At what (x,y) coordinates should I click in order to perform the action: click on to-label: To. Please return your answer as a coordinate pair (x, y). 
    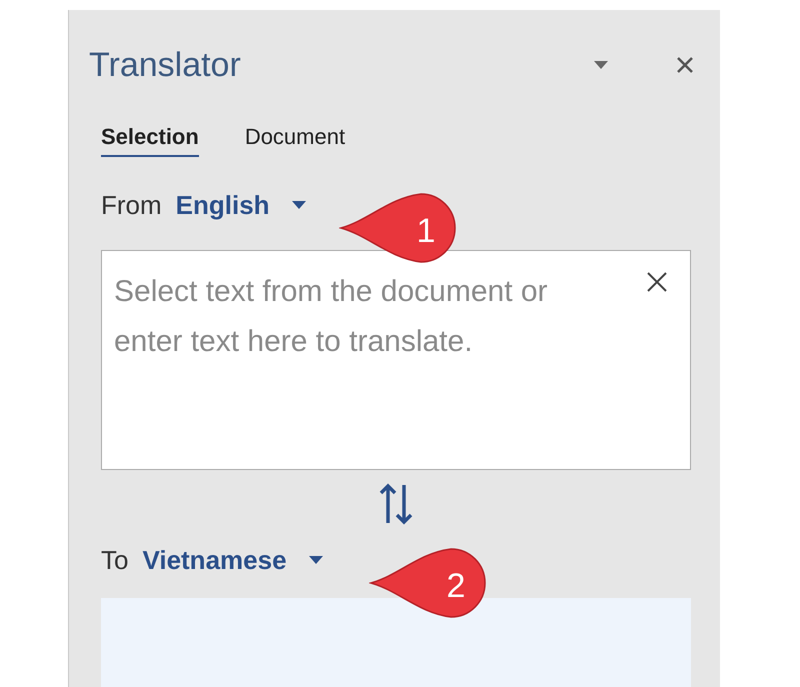
    Looking at the image, I should click on (114, 560).